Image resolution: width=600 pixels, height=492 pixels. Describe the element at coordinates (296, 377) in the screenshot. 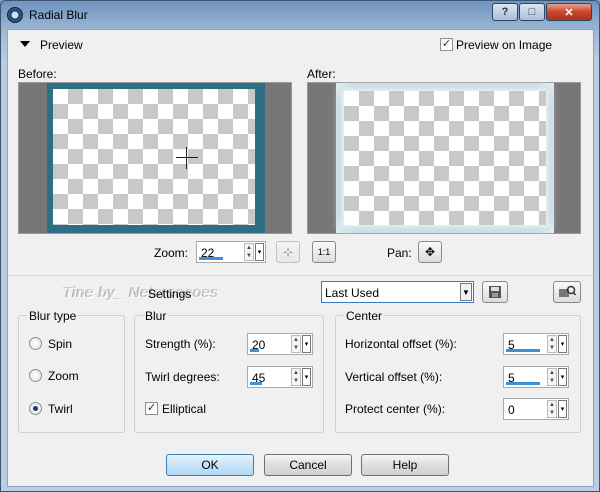

I see `twirl-spinner: ▲ ▼` at that location.